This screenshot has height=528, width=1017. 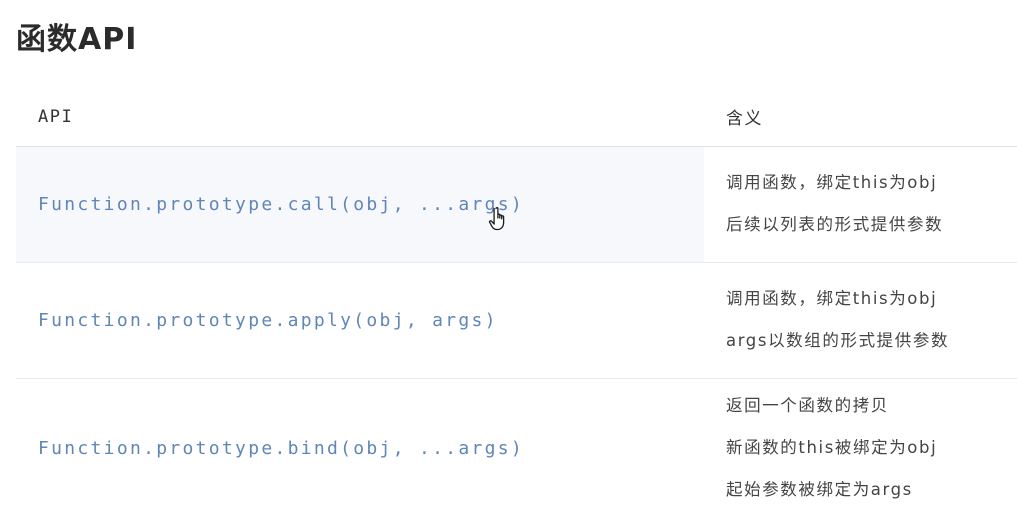 I want to click on meaning-line: 新函数的this被绑定为obj, so click(x=832, y=448).